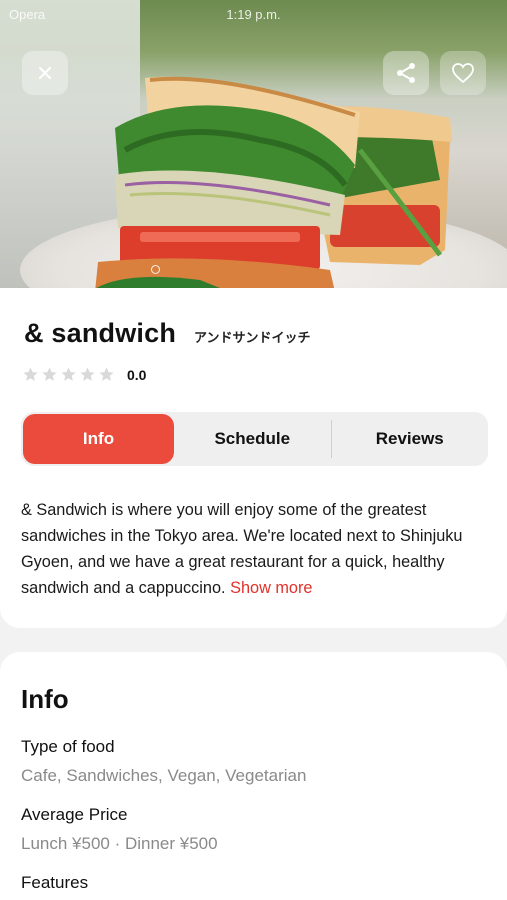 The image size is (507, 900). I want to click on tab-info: Info, so click(98, 439).